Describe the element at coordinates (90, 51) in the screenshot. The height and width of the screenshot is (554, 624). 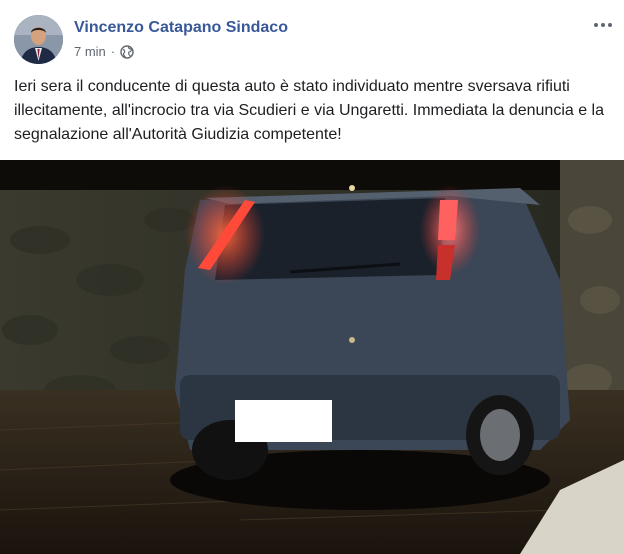
I see `timestamp-link: 7 min` at that location.